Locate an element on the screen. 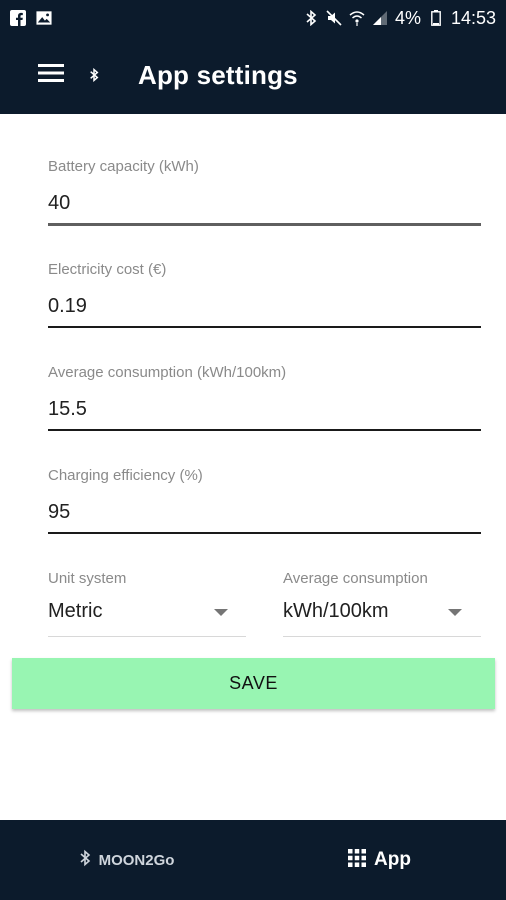  menu-button is located at coordinates (51, 75).